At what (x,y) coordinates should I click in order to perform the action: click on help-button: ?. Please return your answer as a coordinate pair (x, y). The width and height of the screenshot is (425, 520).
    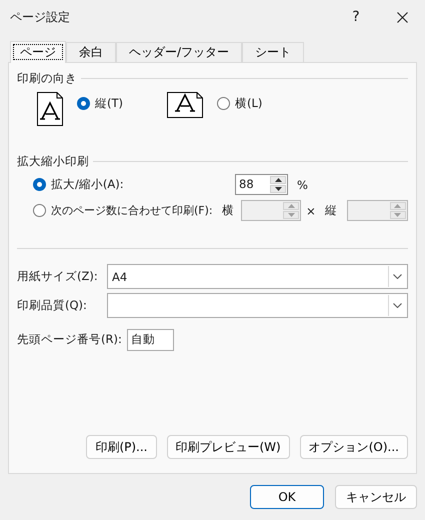
    Looking at the image, I should click on (356, 17).